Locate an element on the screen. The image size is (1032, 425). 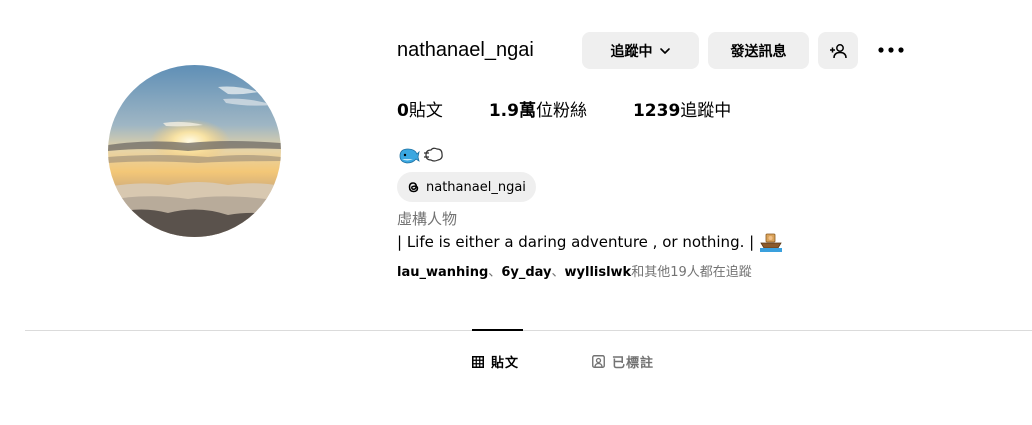
active-tab-indicator is located at coordinates (497, 330).